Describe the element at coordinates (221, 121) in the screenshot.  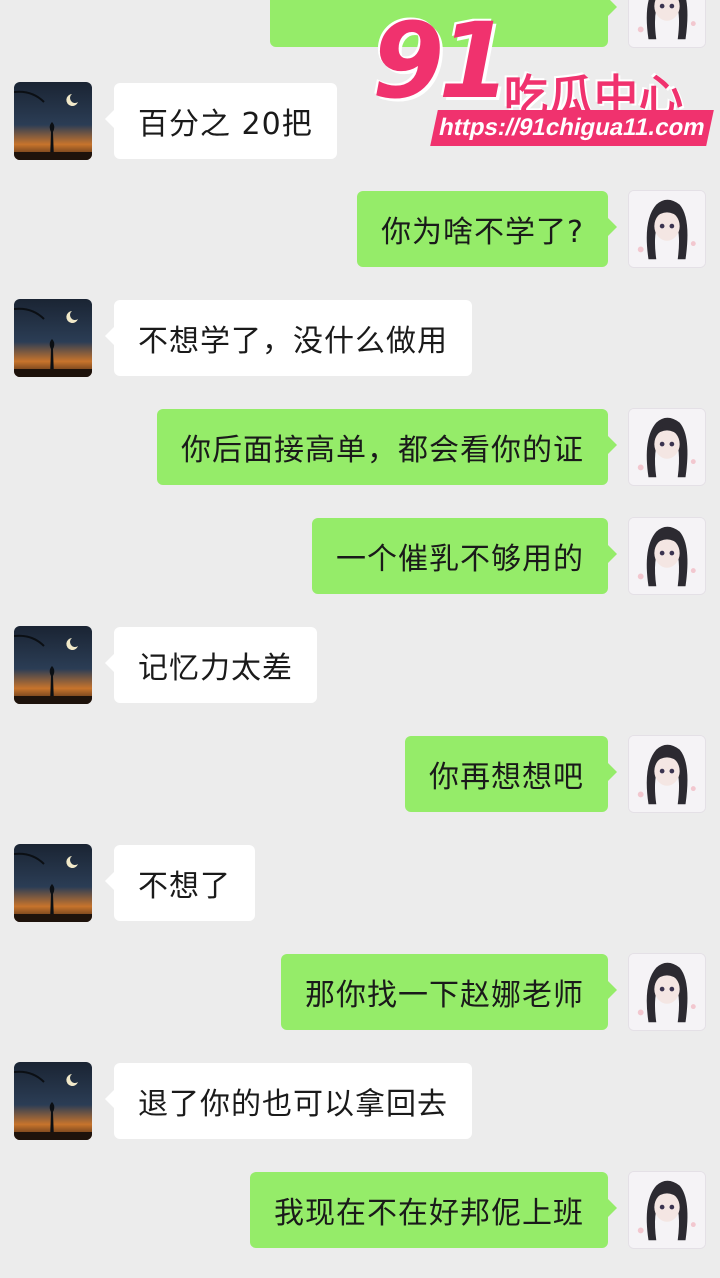
I see `message-bubble-left: 百分之 20把` at that location.